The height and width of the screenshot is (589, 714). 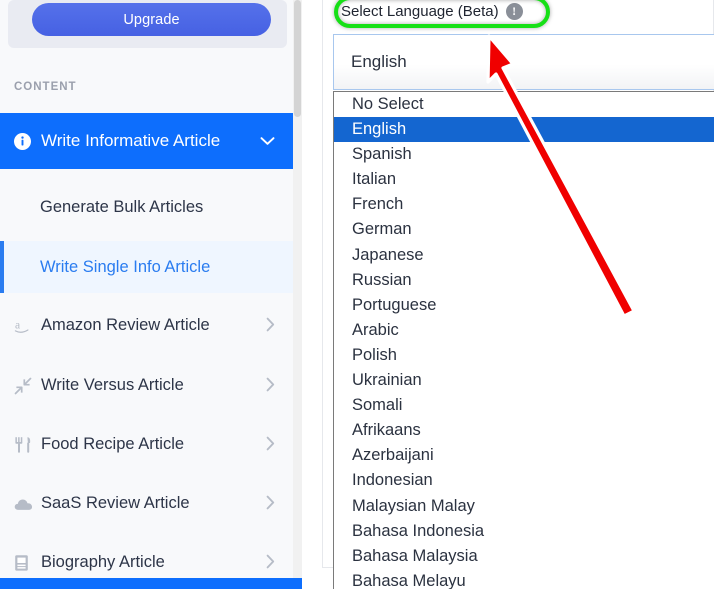 I want to click on language-option: Portuguese, so click(x=524, y=305).